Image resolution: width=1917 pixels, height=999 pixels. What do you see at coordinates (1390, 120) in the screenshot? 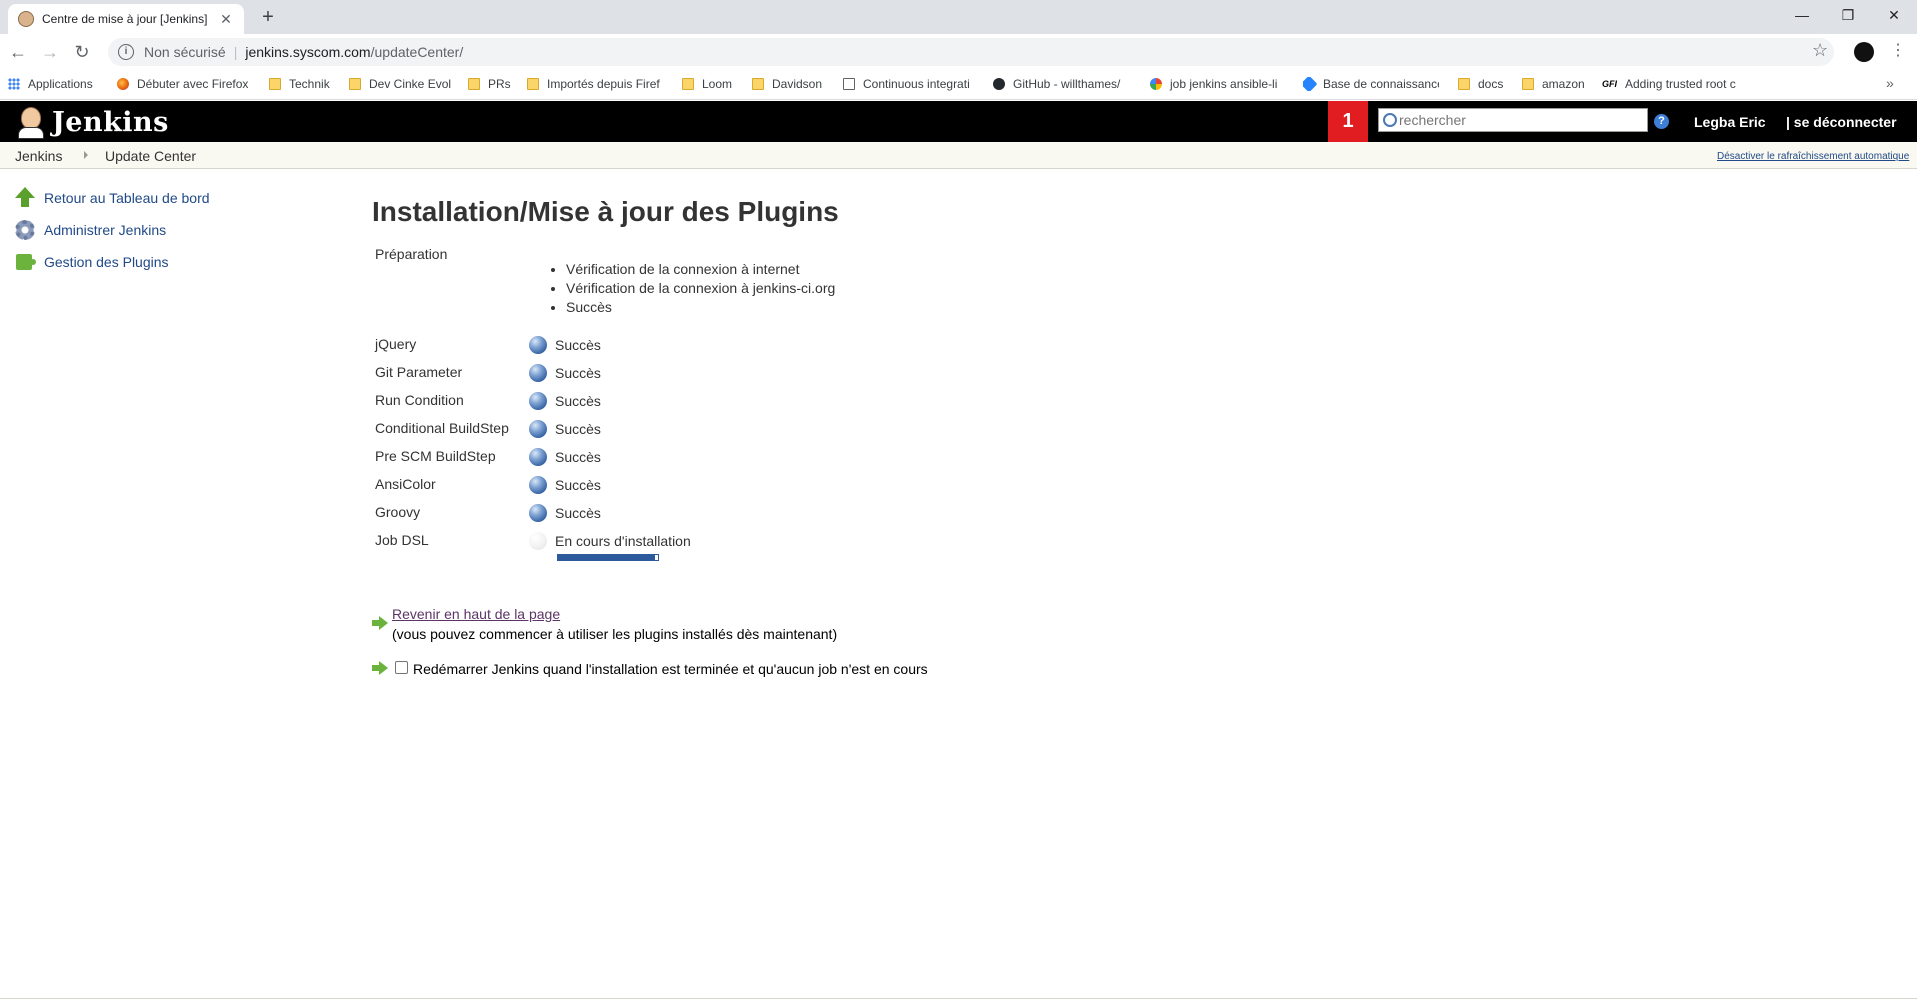
I see `search-icon` at bounding box center [1390, 120].